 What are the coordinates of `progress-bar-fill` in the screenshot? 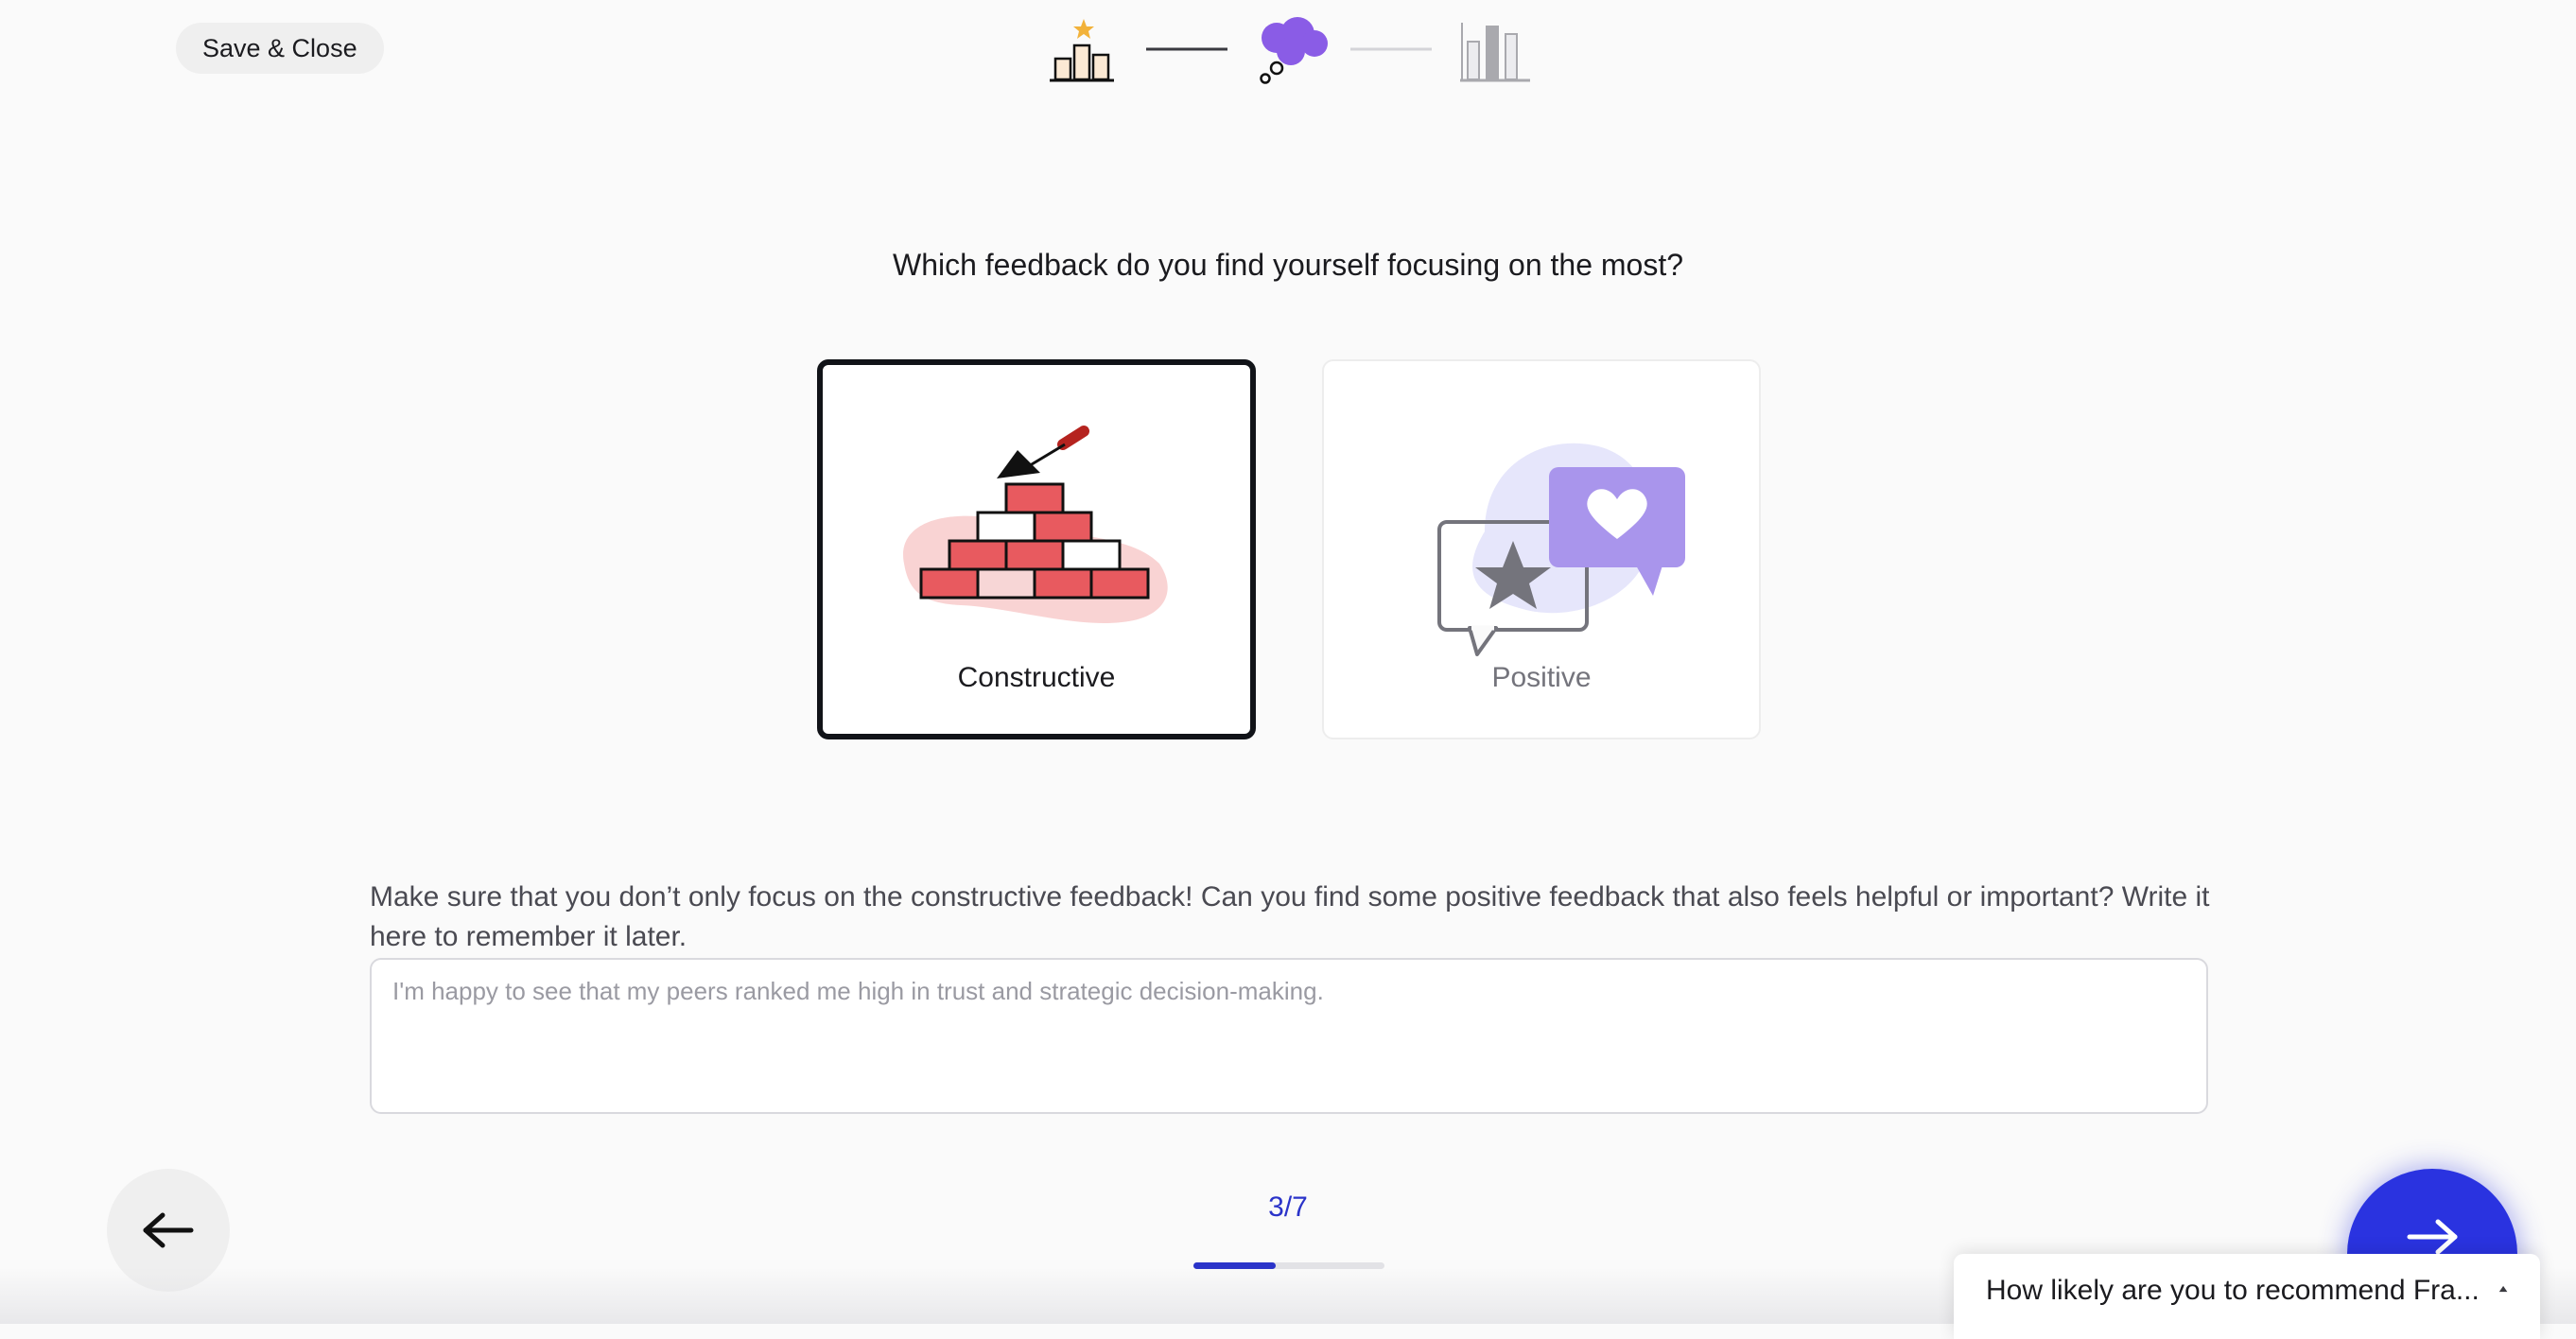 It's located at (1234, 1265).